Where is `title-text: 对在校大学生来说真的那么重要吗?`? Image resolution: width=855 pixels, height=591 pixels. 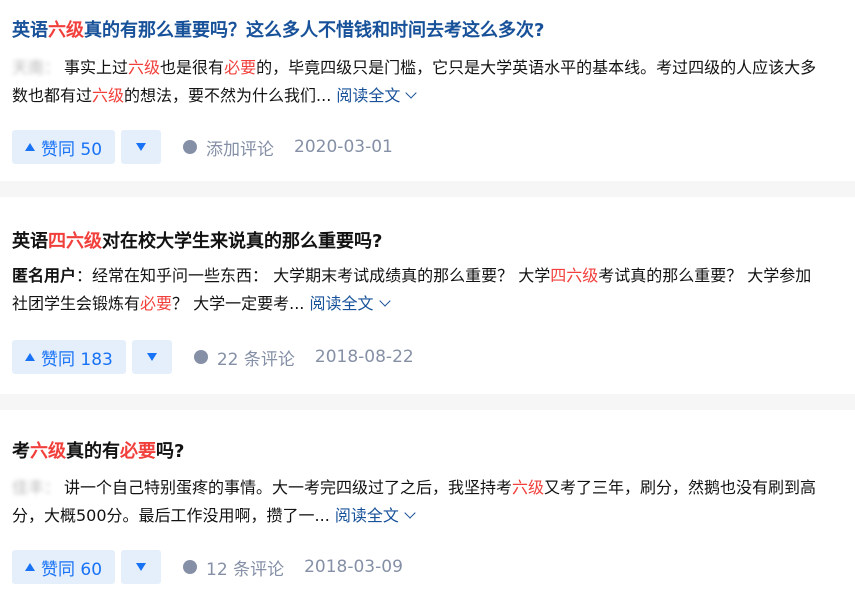
title-text: 对在校大学生来说真的那么重要吗? is located at coordinates (242, 241).